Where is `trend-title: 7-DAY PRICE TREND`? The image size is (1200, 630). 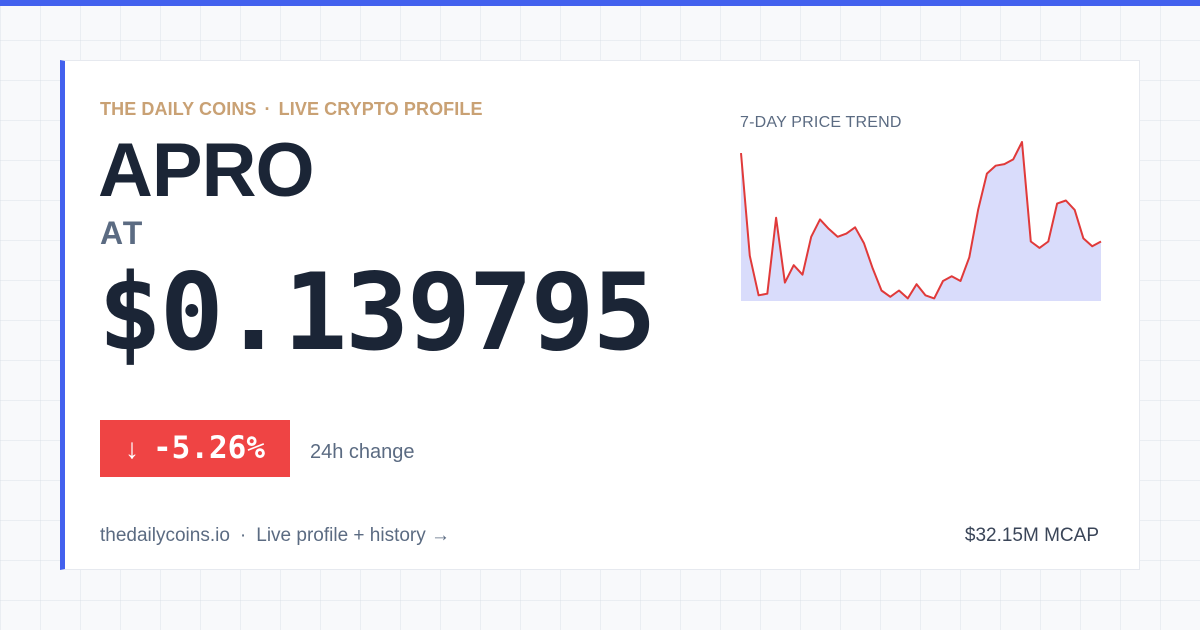
trend-title: 7-DAY PRICE TREND is located at coordinates (821, 122).